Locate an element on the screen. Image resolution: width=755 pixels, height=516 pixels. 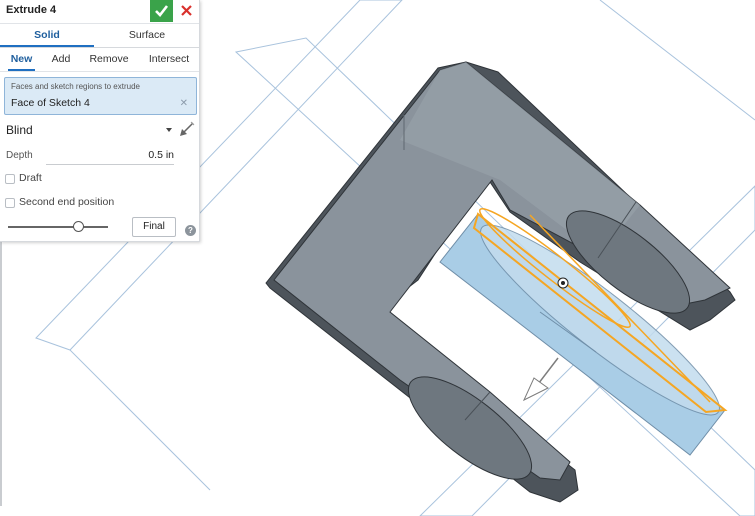
tab-add: Add is located at coordinates (61, 59).